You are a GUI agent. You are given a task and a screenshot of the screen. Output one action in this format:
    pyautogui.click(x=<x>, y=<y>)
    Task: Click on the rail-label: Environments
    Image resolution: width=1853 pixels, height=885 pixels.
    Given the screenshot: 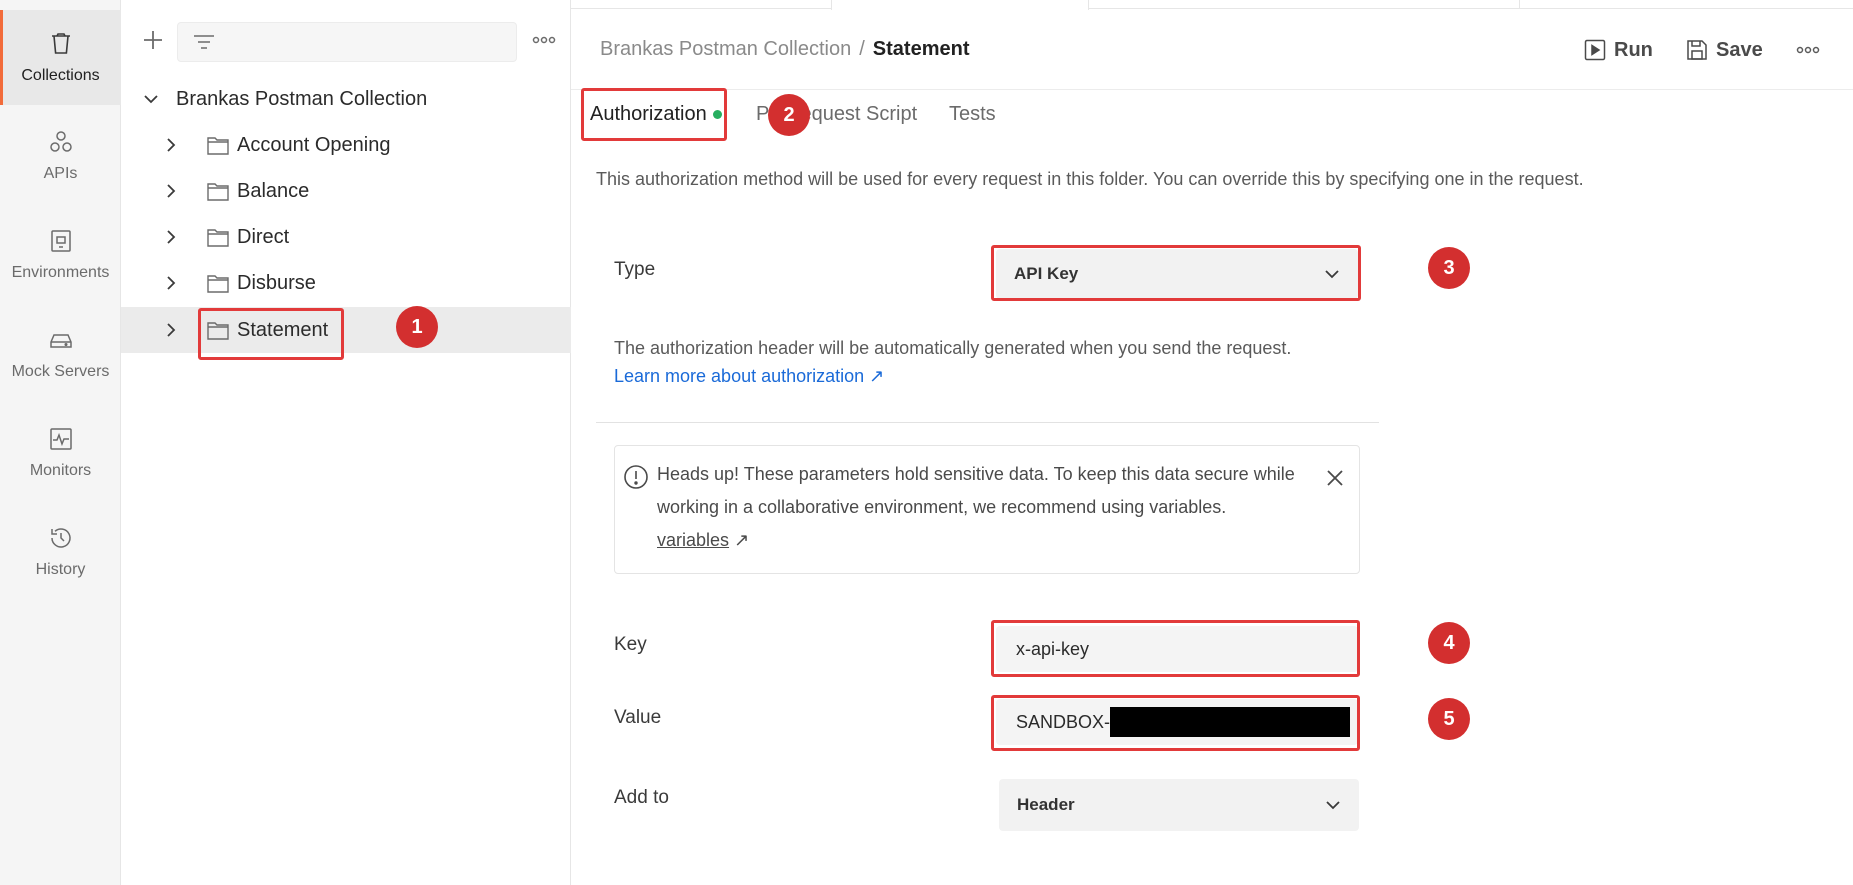 What is the action you would take?
    pyautogui.click(x=60, y=272)
    